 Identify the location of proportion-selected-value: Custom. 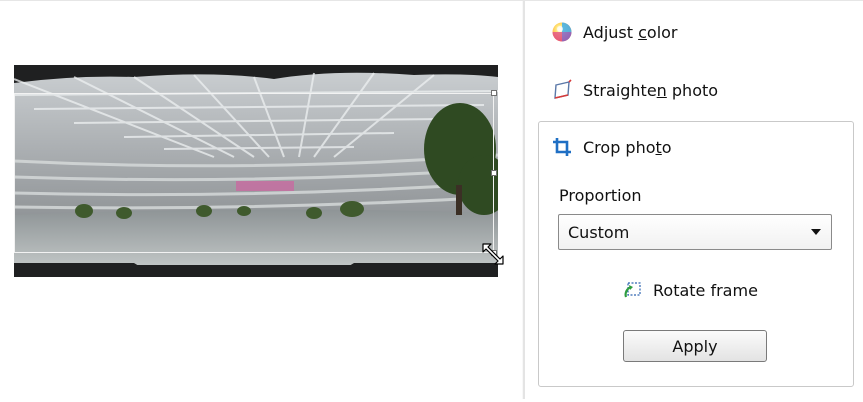
(599, 232).